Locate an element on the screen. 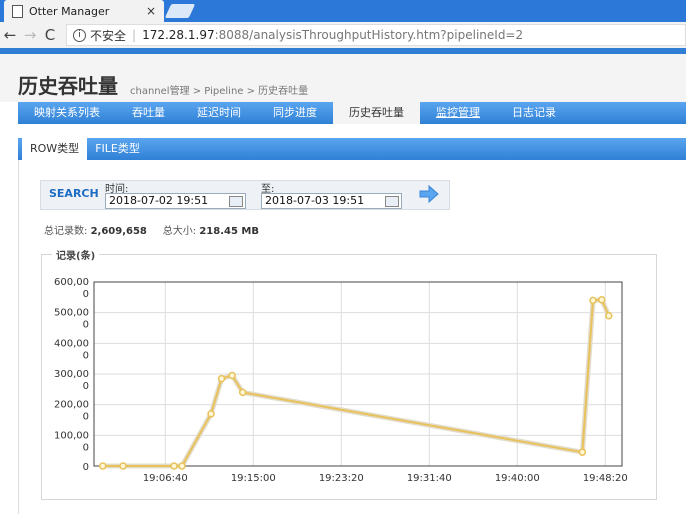  y-tick-label: 200,00 0 is located at coordinates (71, 411).